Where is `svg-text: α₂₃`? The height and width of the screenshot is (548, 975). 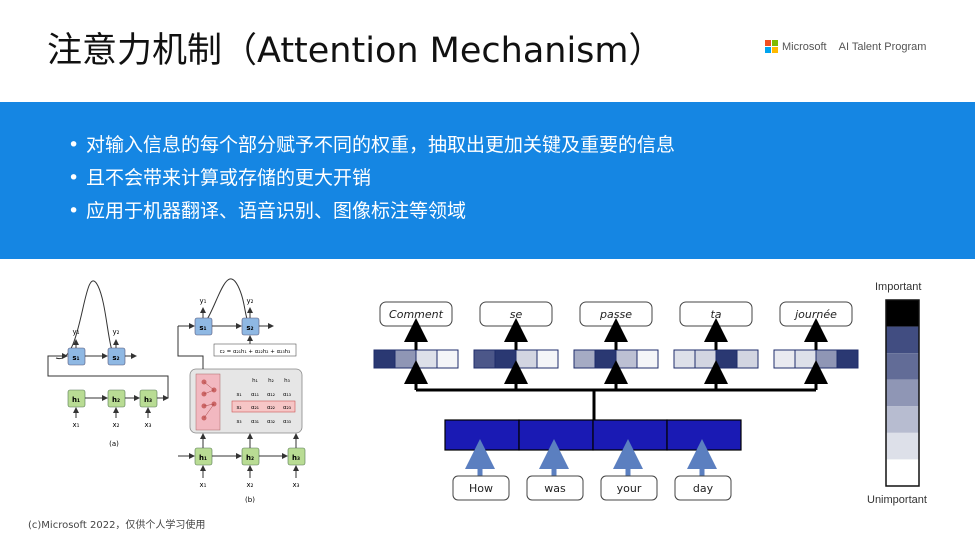 svg-text: α₂₃ is located at coordinates (287, 408).